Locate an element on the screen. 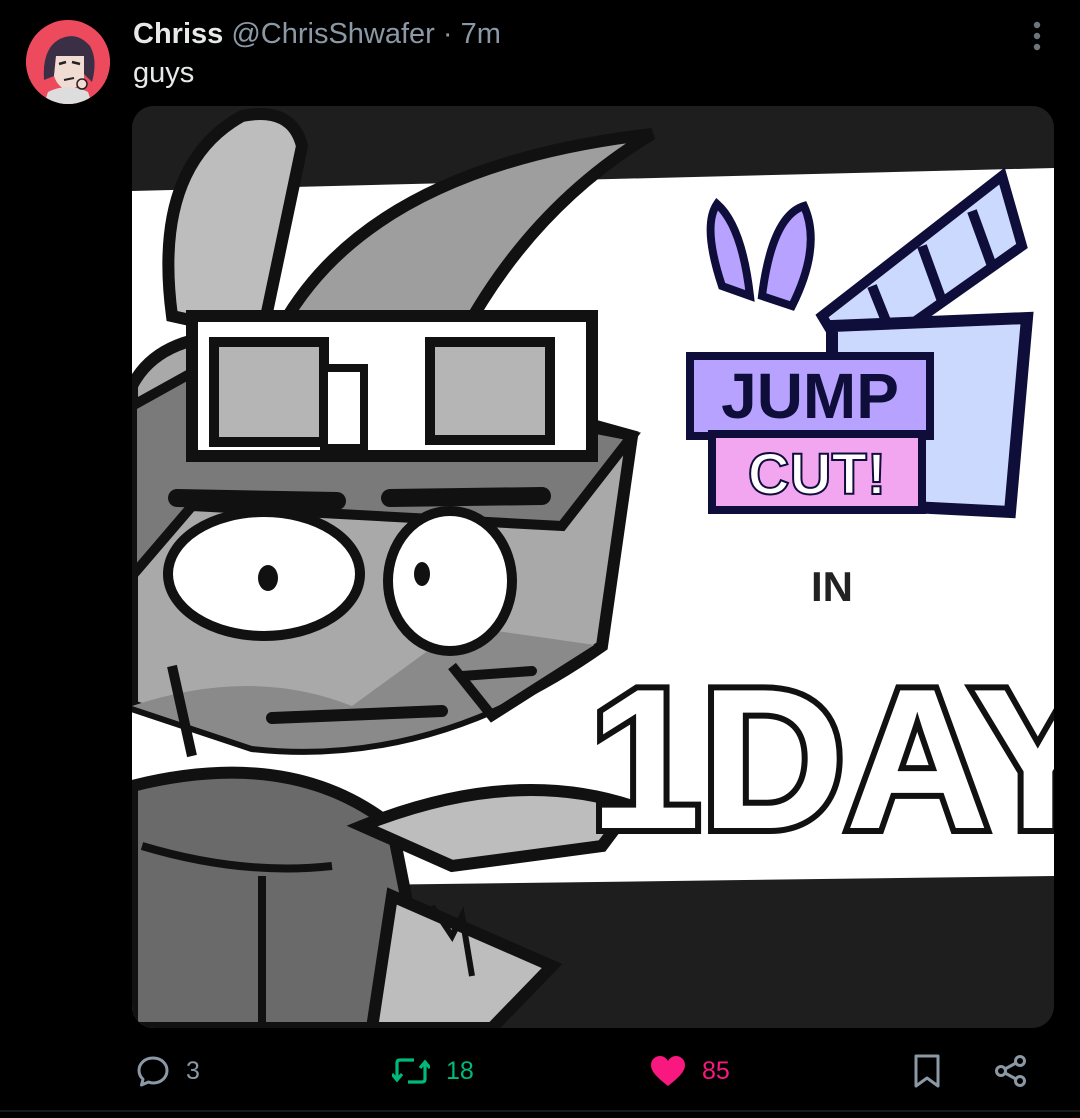 The image size is (1080, 1118). logo-jump-text: JUMP is located at coordinates (810, 396).